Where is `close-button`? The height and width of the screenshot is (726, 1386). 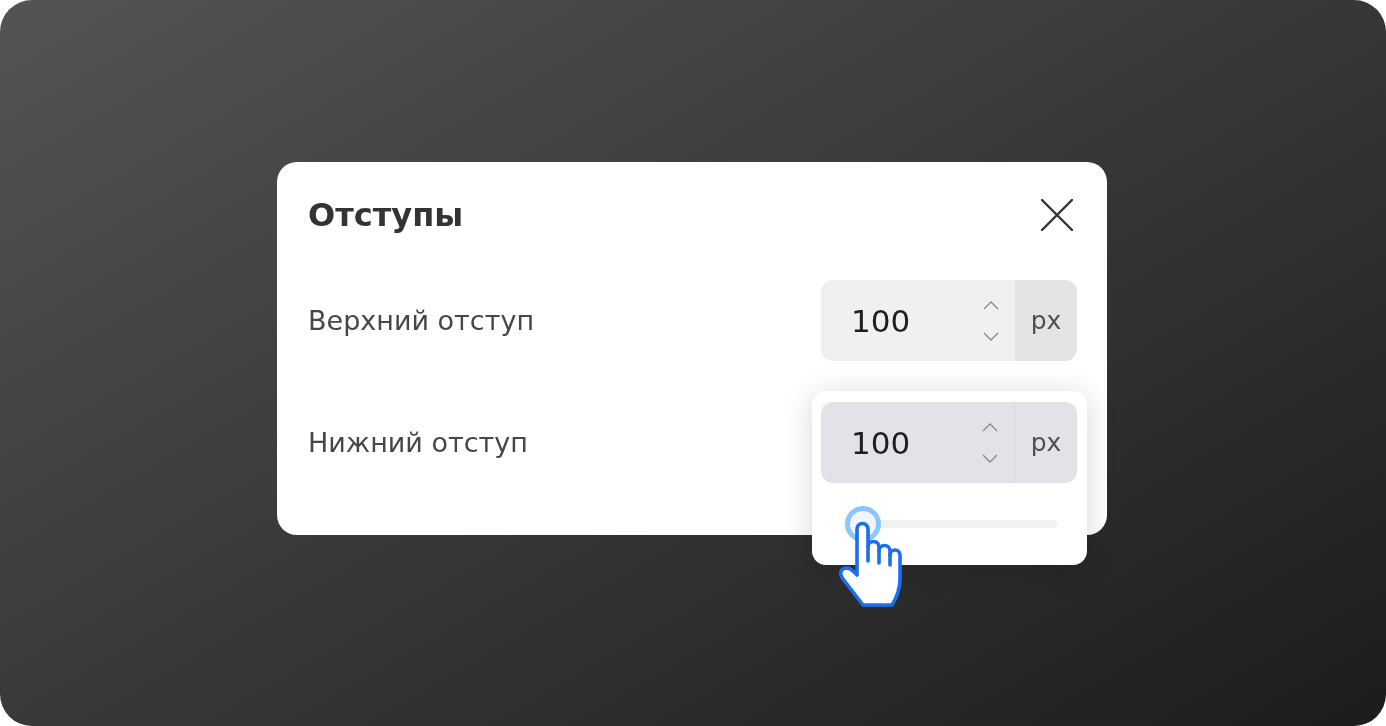 close-button is located at coordinates (1057, 215).